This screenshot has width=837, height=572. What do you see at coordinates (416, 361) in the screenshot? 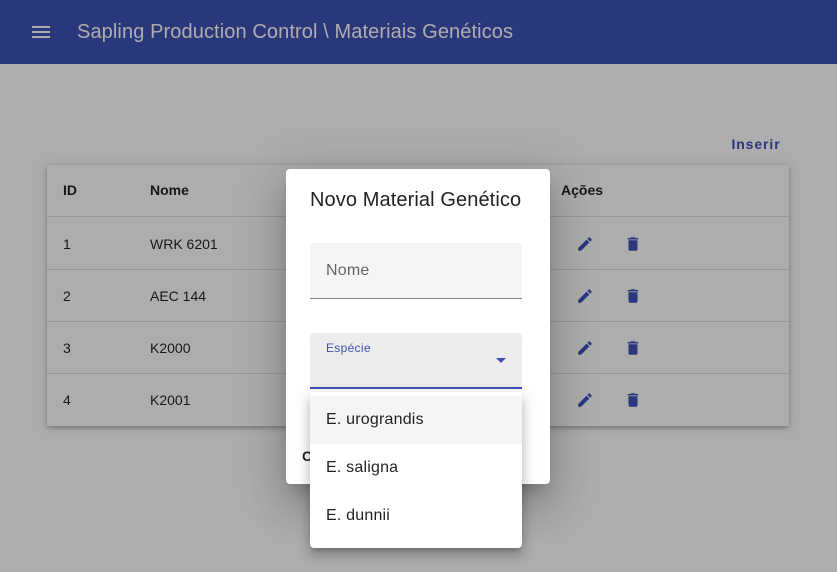
I see `especie-select: Espécie` at bounding box center [416, 361].